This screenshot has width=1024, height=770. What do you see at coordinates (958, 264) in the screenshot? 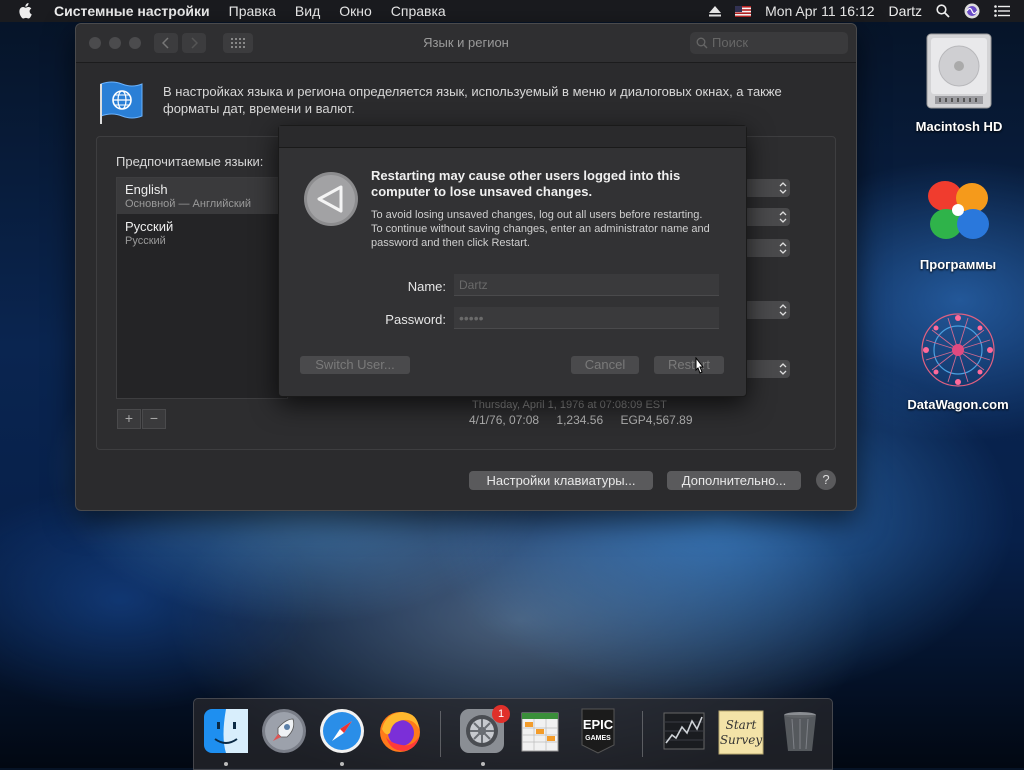
I see `desktop-icon-label: Программы` at bounding box center [958, 264].